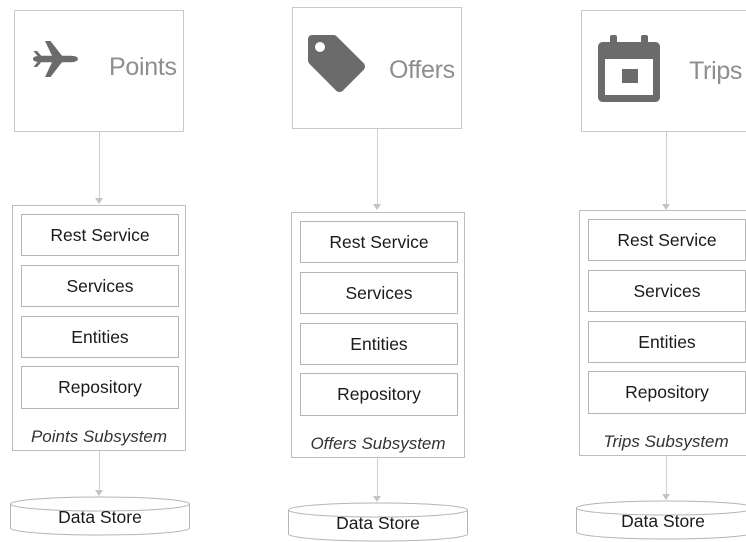  I want to click on subsystem-label: Offers Subsystem, so click(378, 443).